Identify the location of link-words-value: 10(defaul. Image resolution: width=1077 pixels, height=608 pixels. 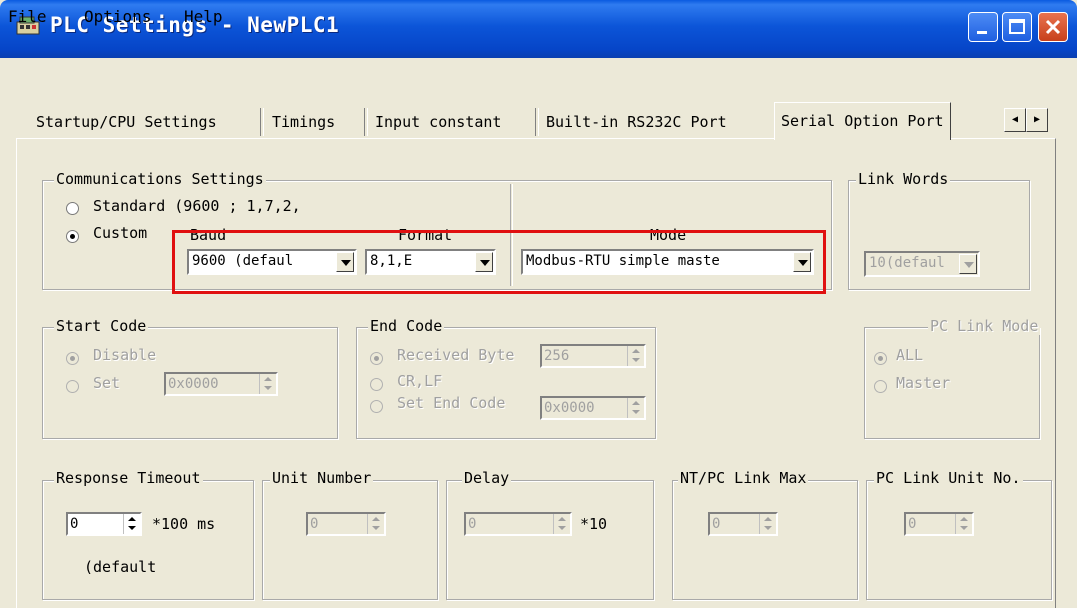
(907, 263).